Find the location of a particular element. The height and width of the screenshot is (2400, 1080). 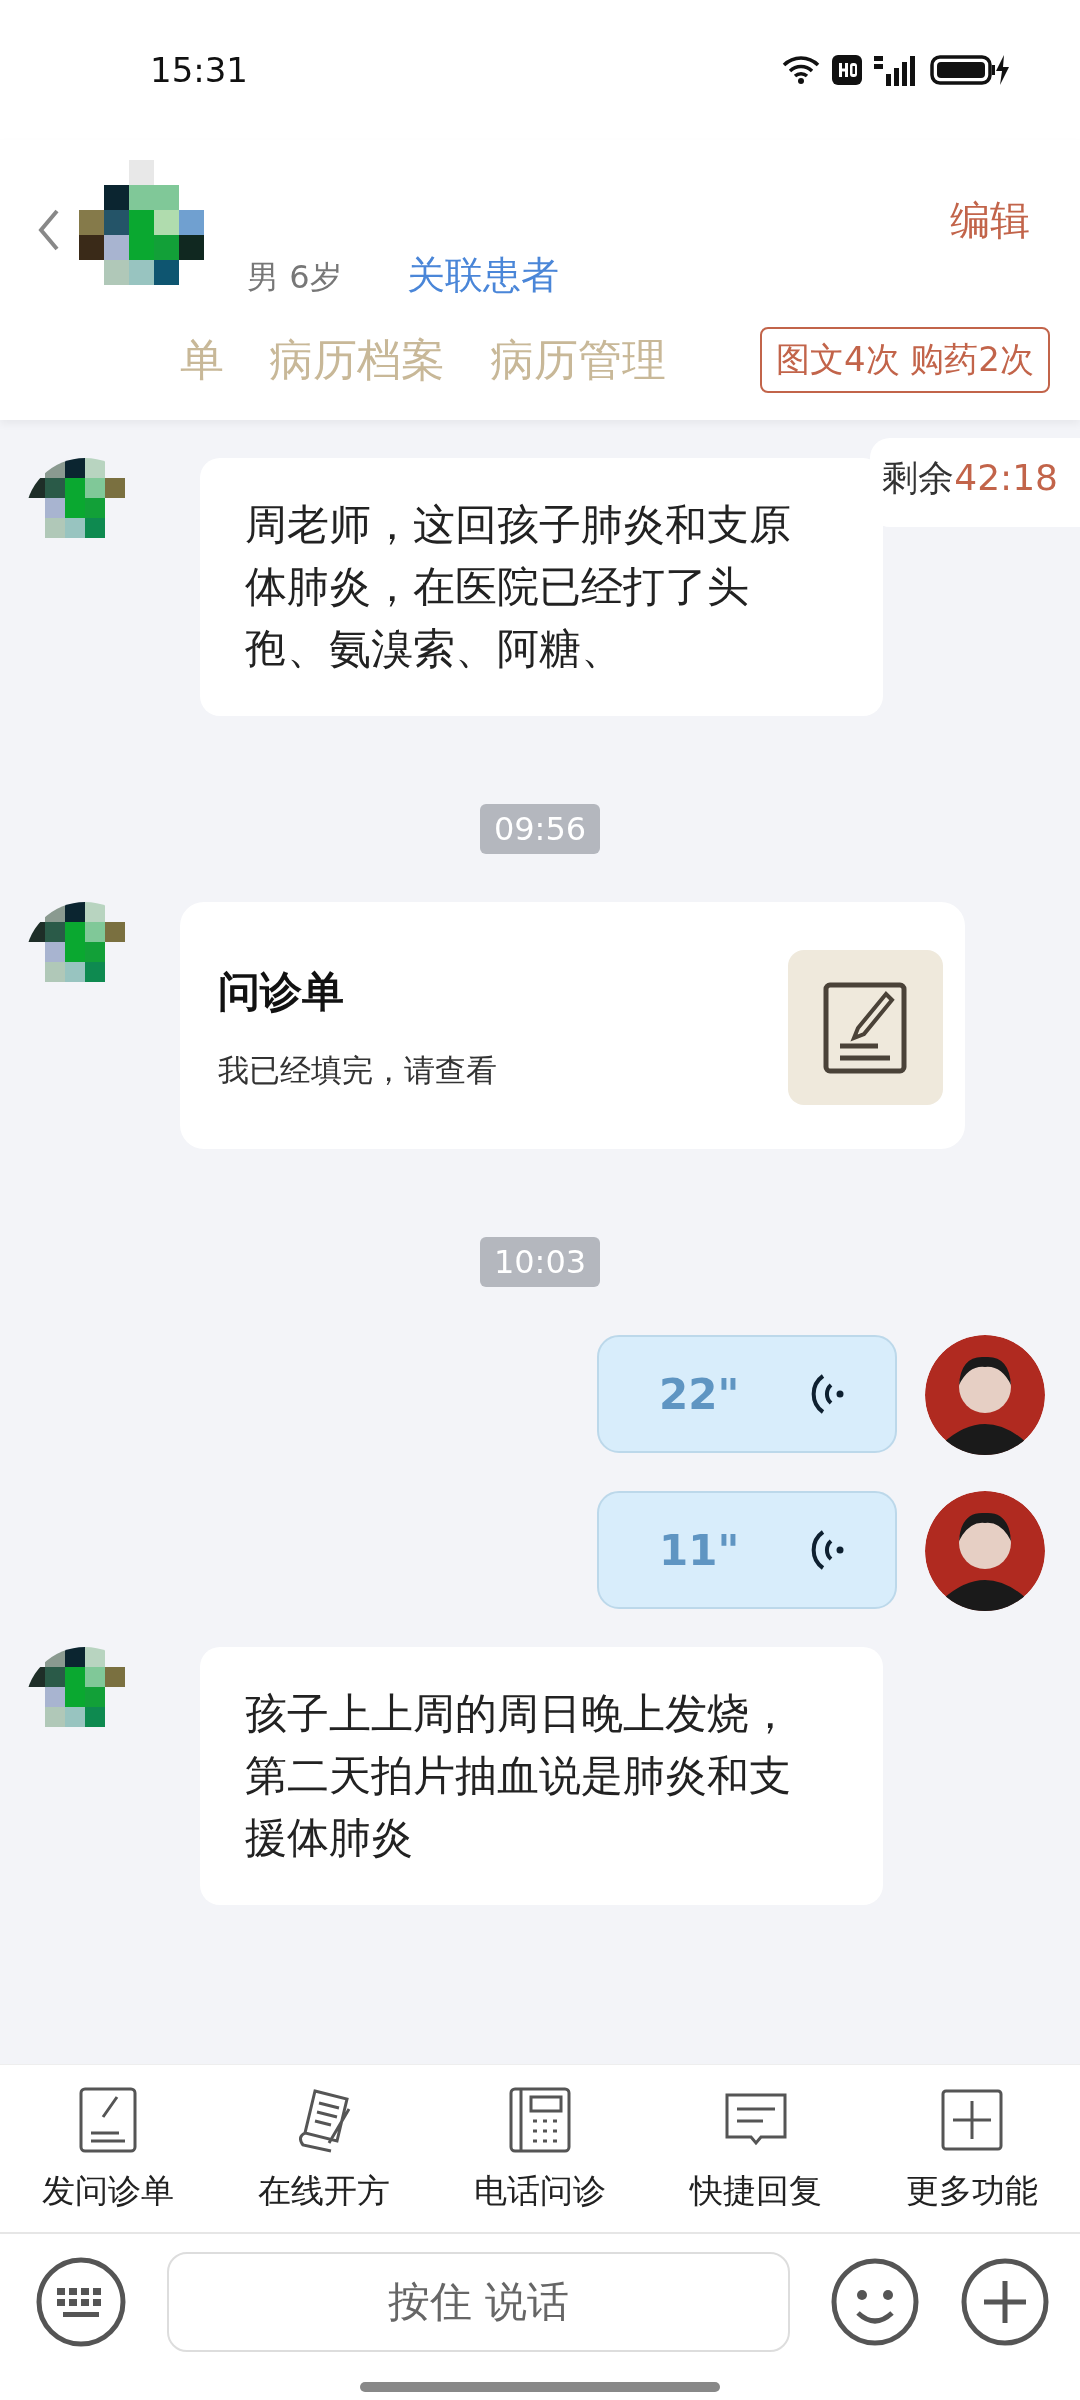

keyboard-icon is located at coordinates (81, 2302).